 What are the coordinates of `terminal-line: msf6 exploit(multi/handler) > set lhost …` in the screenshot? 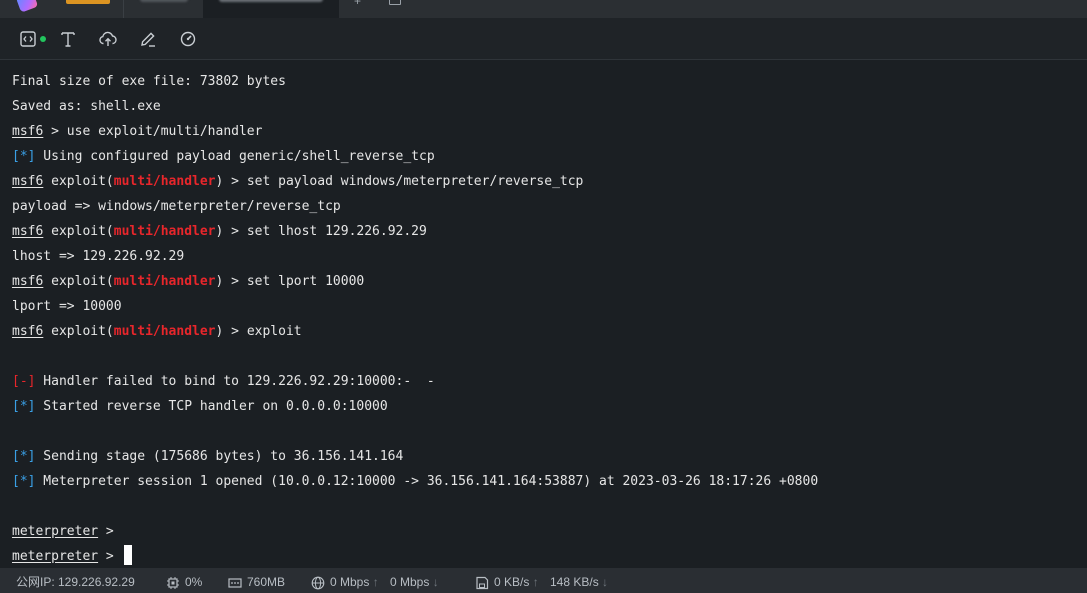 It's located at (219, 231).